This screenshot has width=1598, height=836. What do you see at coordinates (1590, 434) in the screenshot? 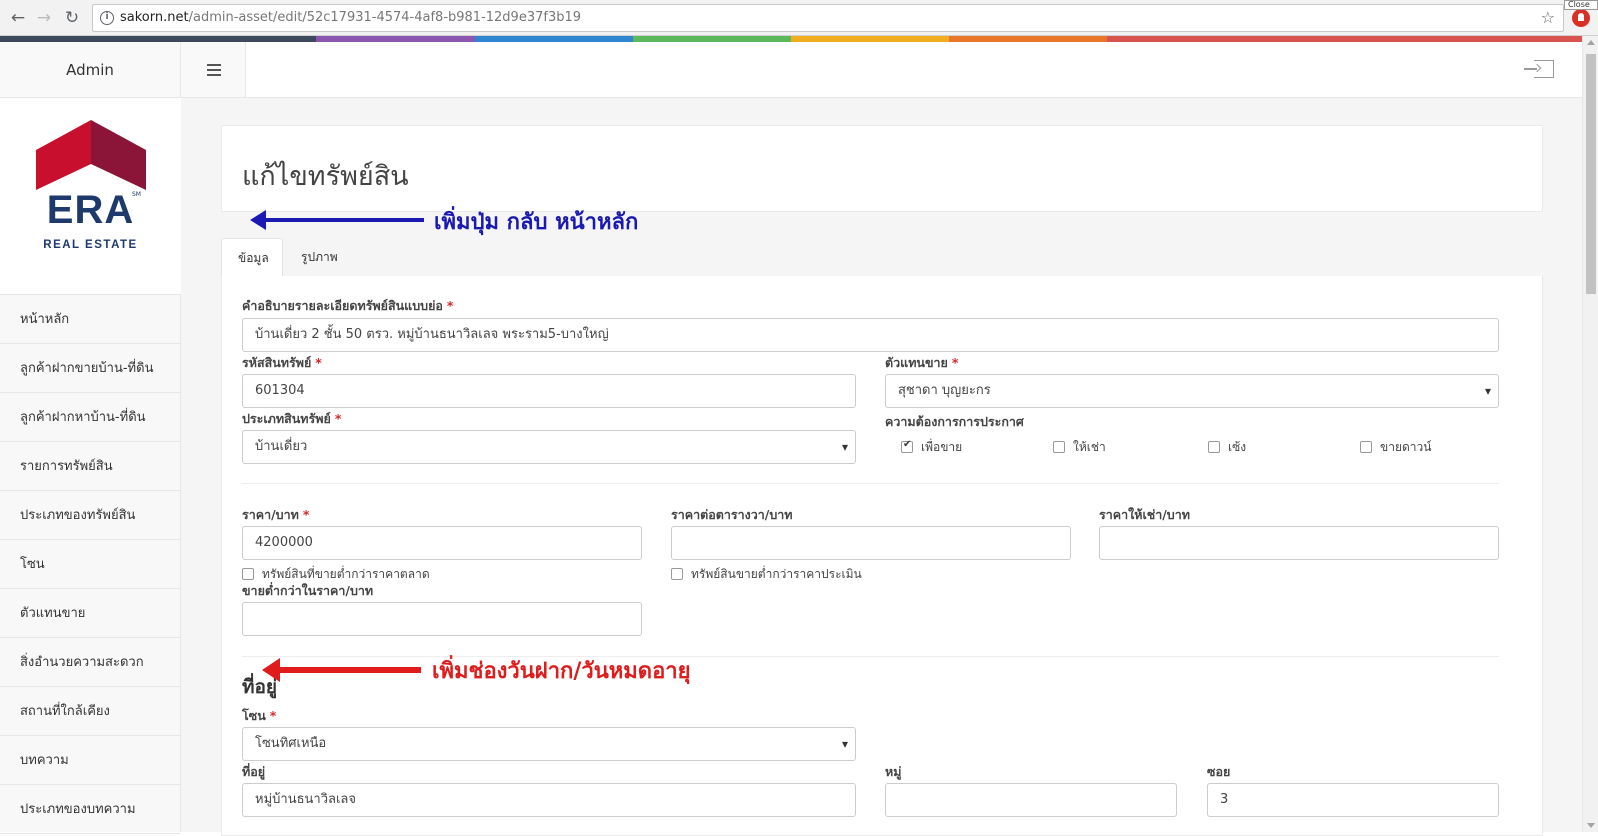
I see `page-scrollbar` at bounding box center [1590, 434].